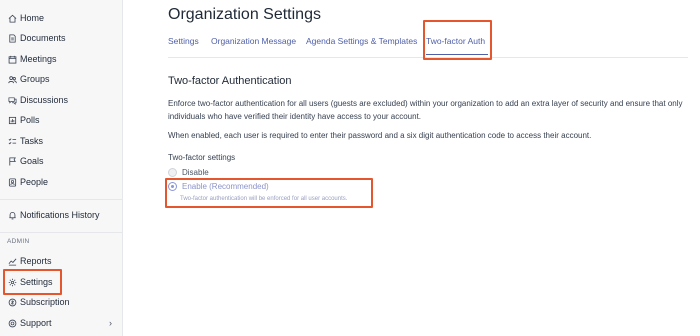 The height and width of the screenshot is (336, 700). I want to click on sidebar-item-polls: Polls, so click(23, 120).